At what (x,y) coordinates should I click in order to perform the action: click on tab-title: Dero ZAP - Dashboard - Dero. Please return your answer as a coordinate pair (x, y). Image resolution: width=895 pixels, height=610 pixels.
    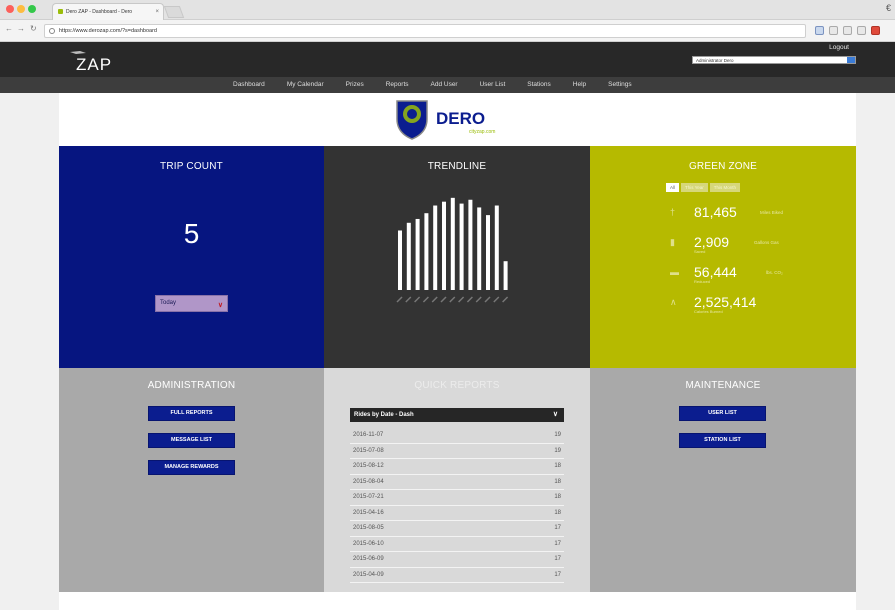
    Looking at the image, I should click on (99, 12).